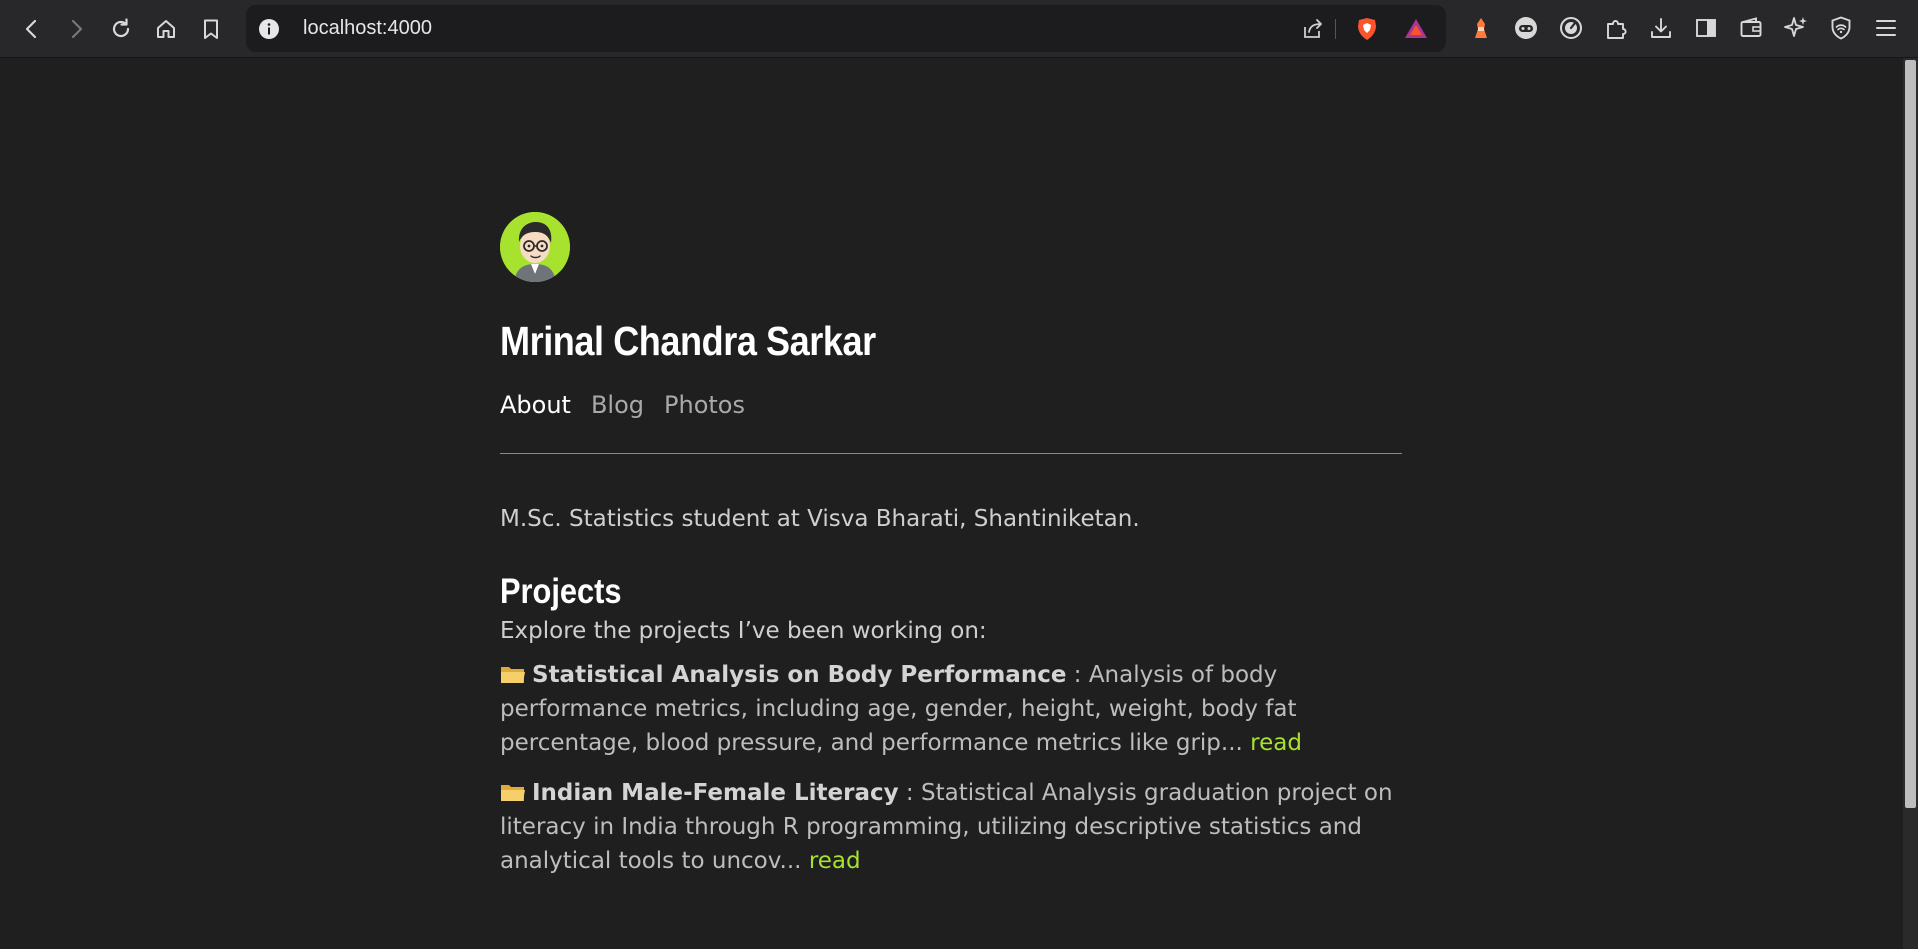 The width and height of the screenshot is (1918, 949). I want to click on forward-icon, so click(76, 29).